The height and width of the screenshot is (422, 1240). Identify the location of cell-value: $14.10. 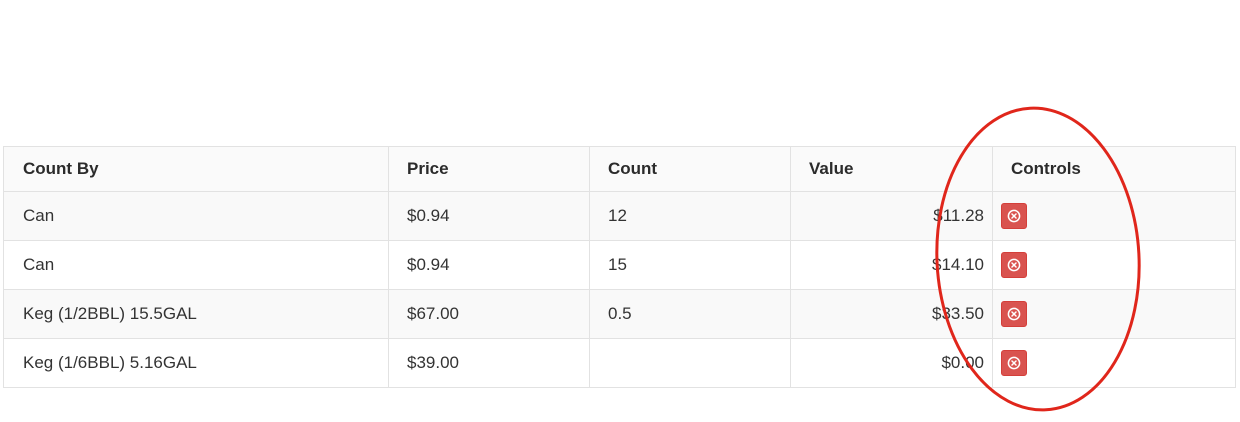
(891, 265).